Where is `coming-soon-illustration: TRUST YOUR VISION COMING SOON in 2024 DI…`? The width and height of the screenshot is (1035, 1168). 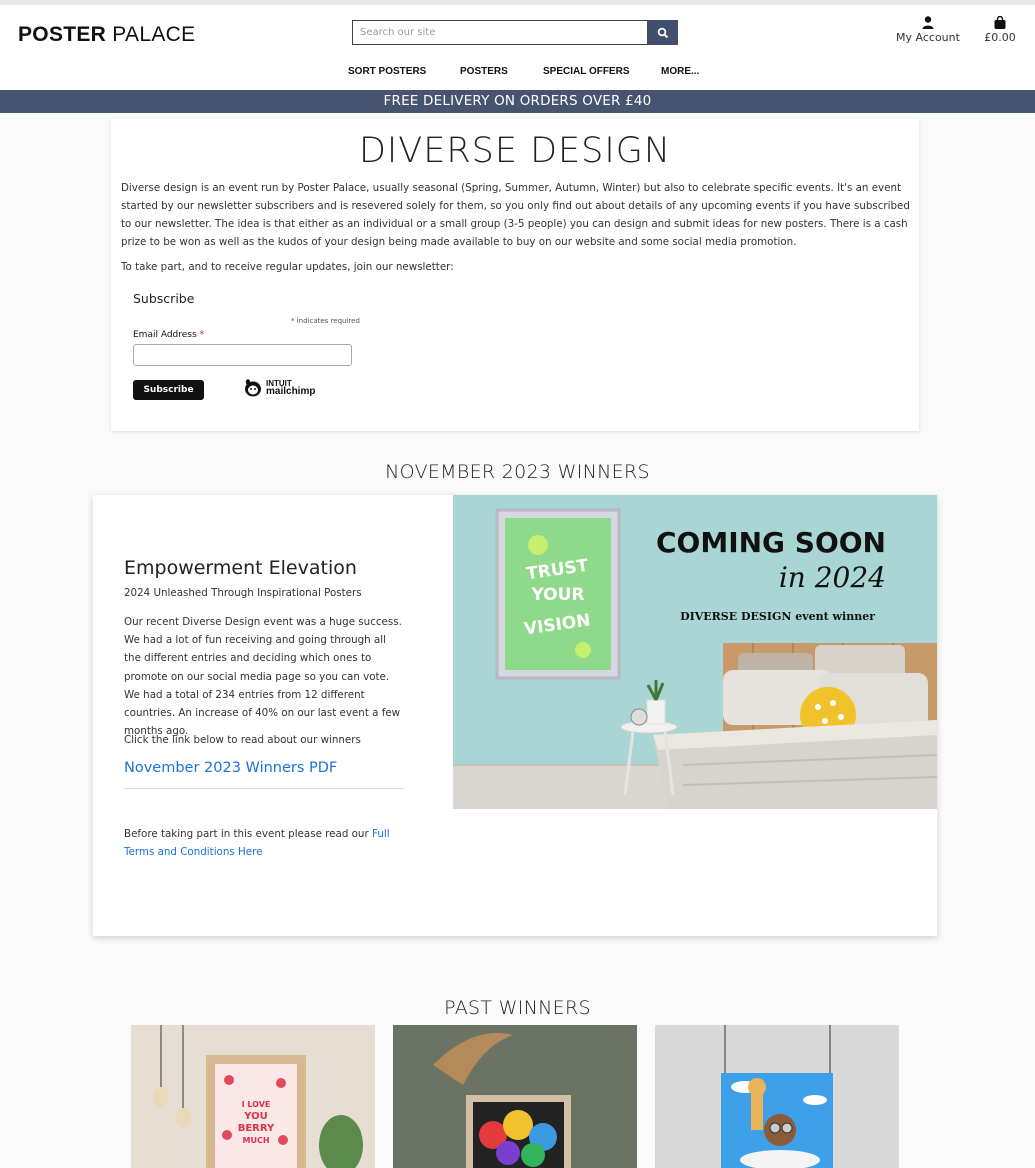
coming-soon-illustration: TRUST YOUR VISION COMING SOON in 2024 DI… is located at coordinates (695, 652).